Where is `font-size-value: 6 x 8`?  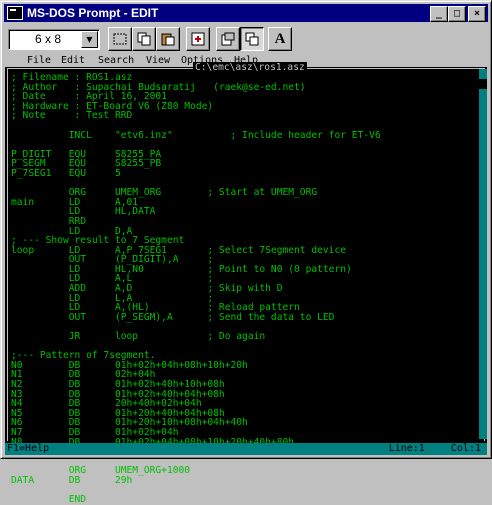 font-size-value: 6 x 8 is located at coordinates (48, 39).